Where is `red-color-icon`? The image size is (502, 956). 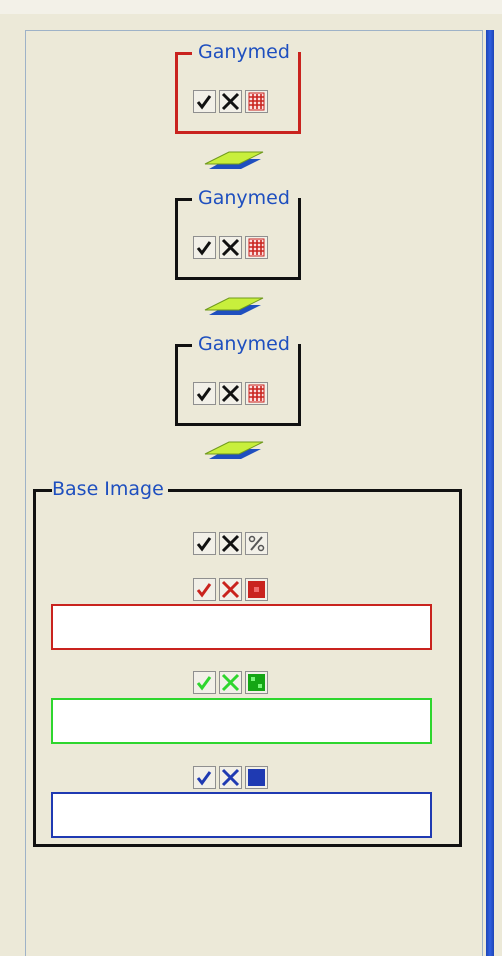
red-color-icon is located at coordinates (256, 589).